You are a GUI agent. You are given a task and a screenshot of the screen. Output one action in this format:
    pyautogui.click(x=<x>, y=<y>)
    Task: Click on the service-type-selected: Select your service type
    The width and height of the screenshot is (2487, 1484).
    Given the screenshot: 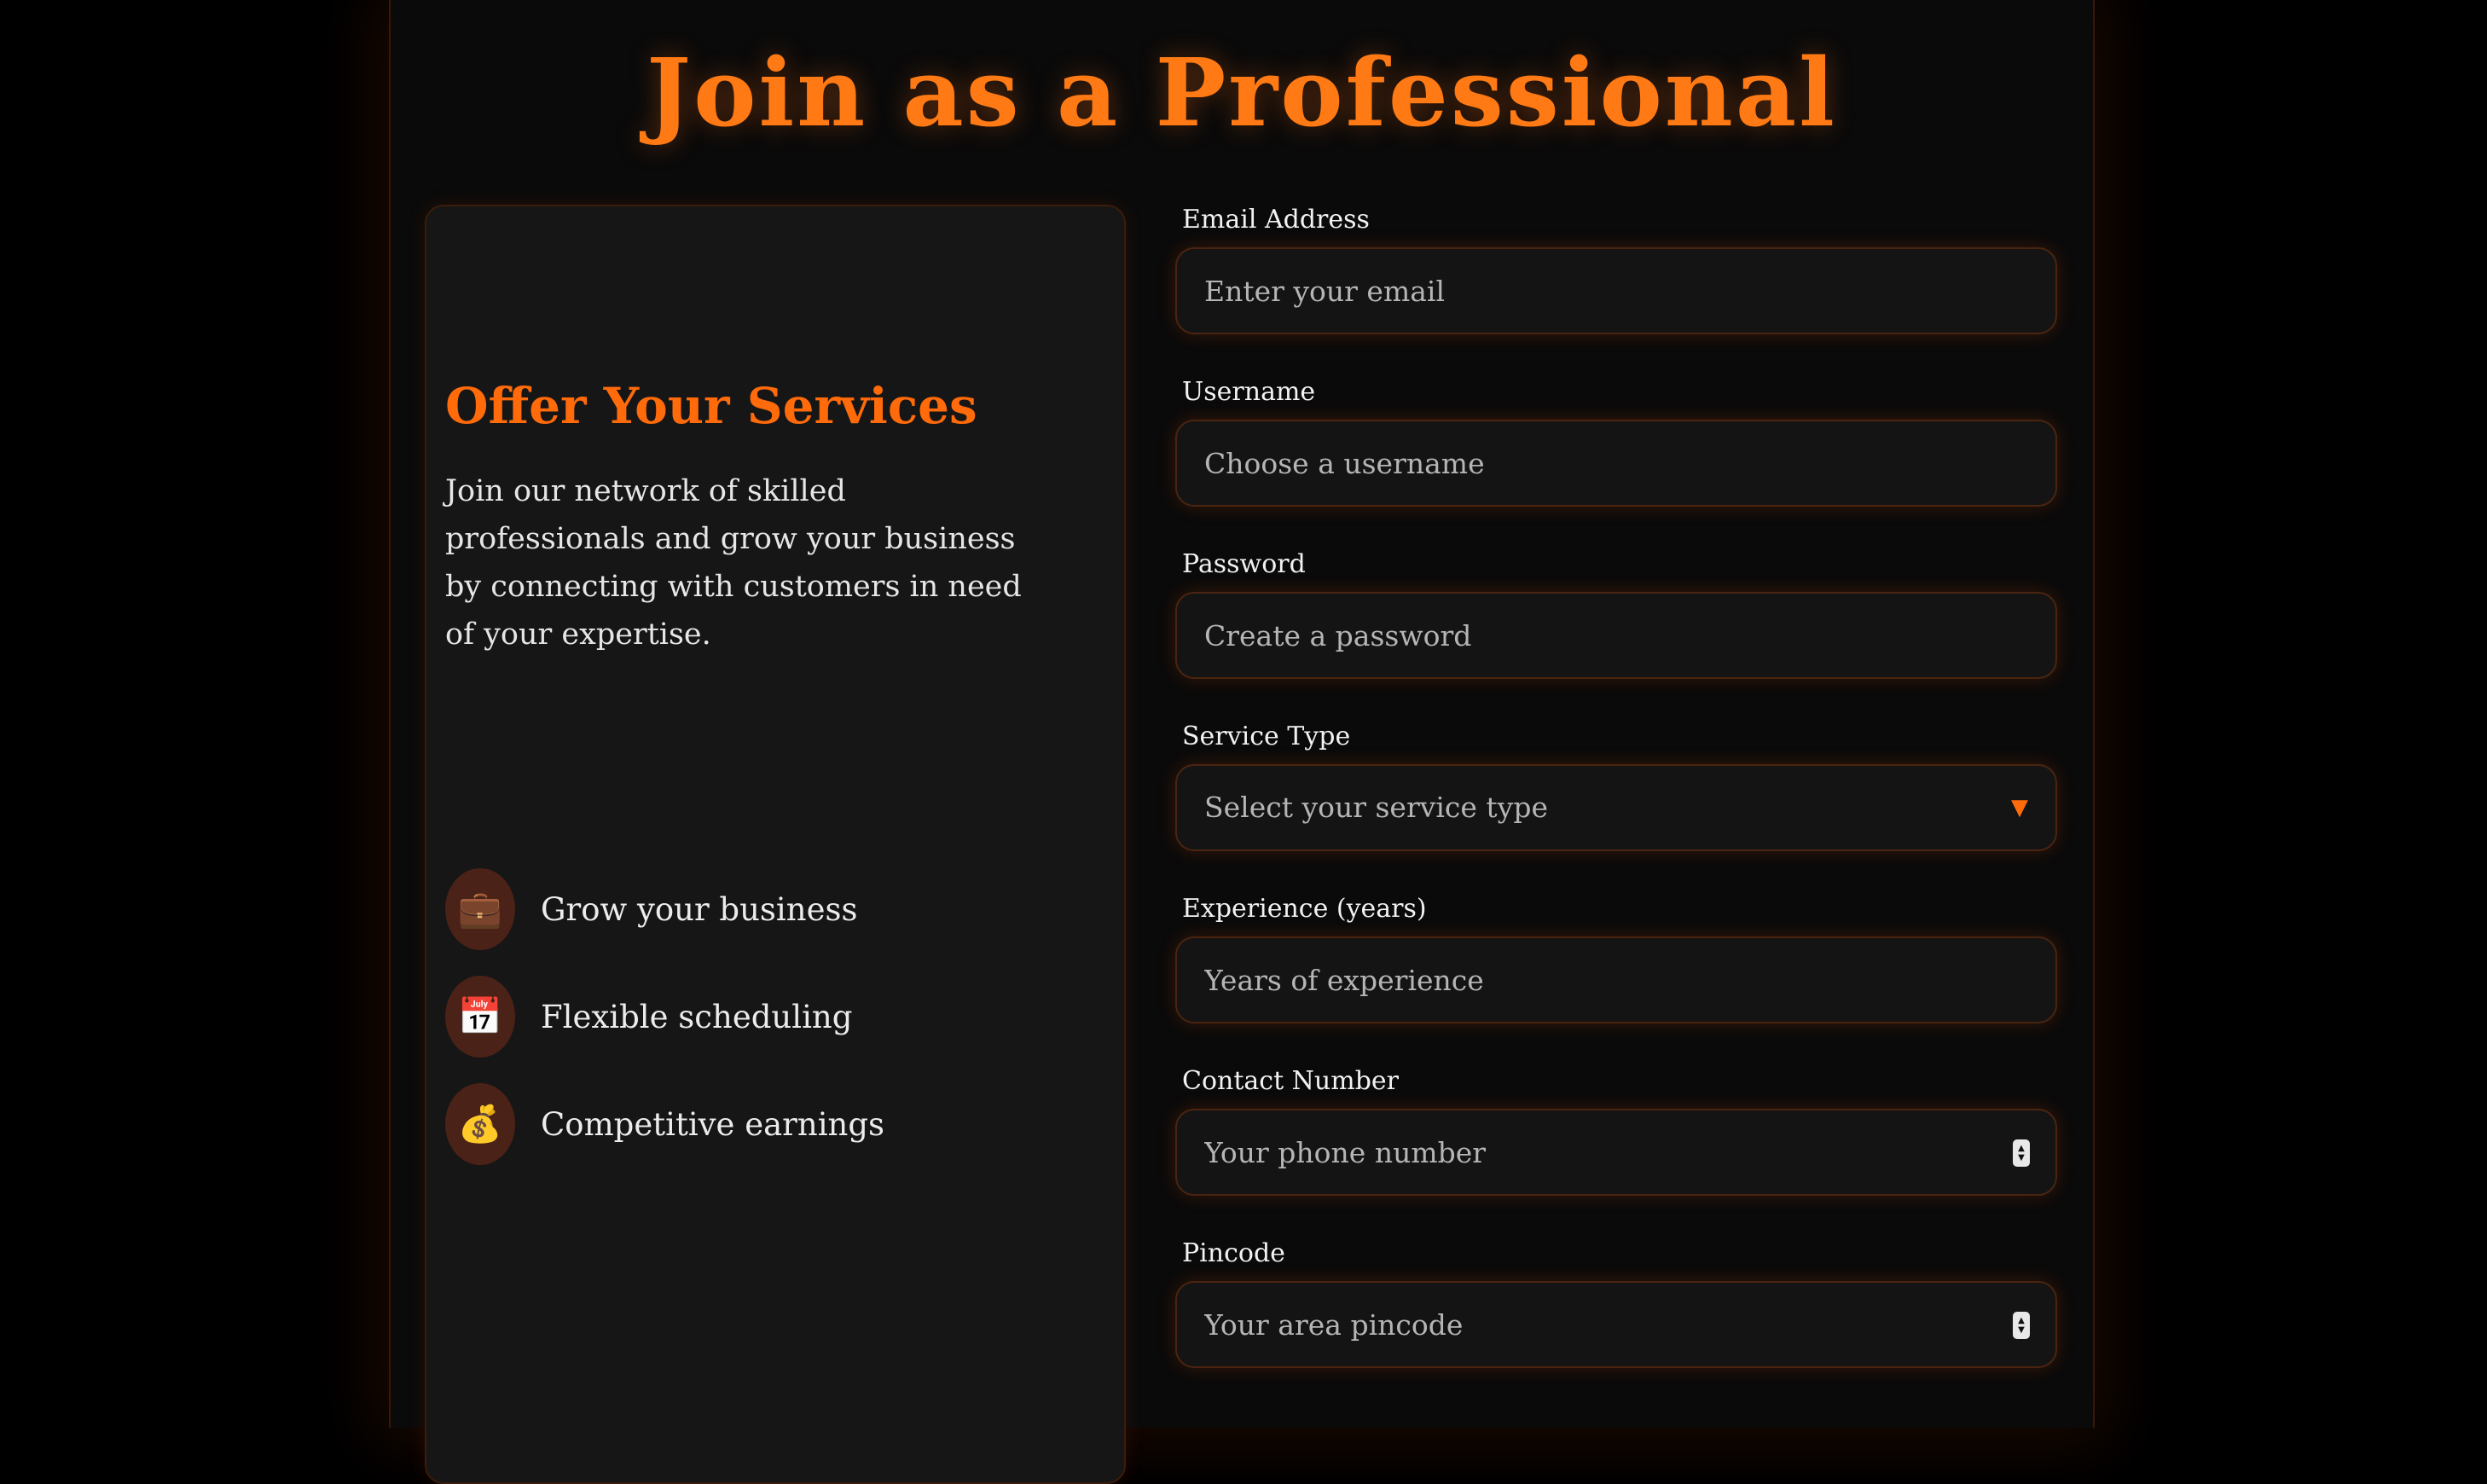 What is the action you would take?
    pyautogui.click(x=1376, y=807)
    